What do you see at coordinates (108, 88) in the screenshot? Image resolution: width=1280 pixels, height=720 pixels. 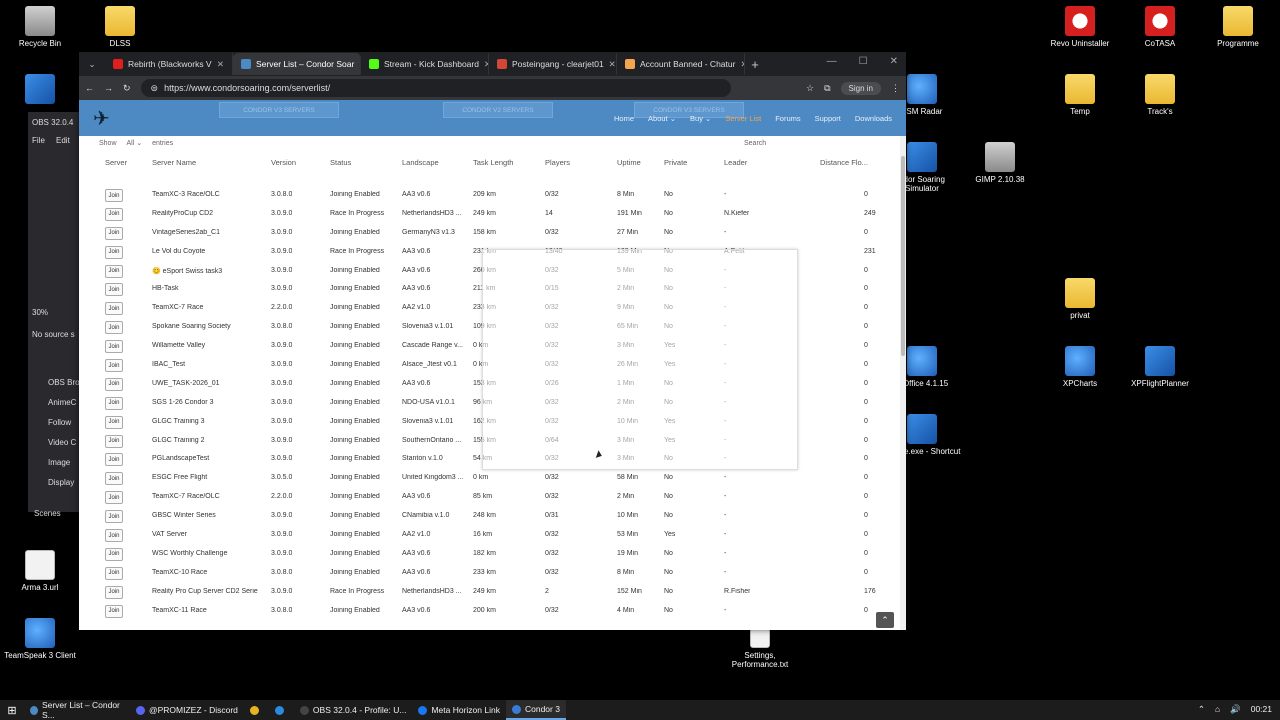 I see `forward-arrow-icon: →` at bounding box center [108, 88].